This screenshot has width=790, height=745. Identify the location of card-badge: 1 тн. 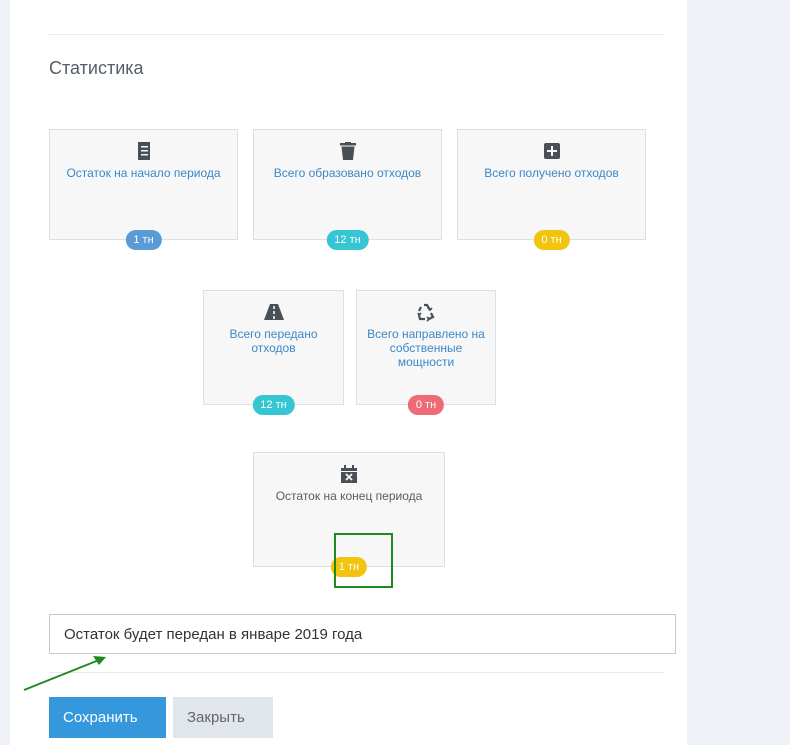
(143, 240).